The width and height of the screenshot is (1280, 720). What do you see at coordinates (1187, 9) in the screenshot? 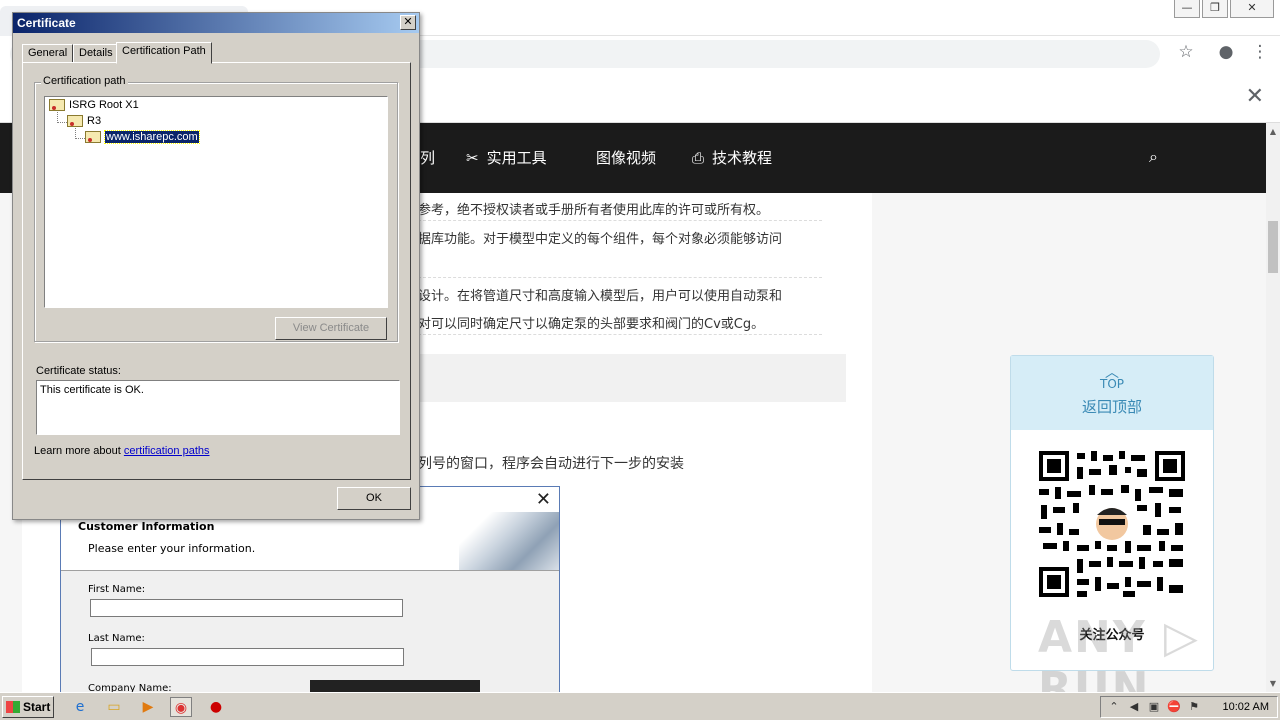
I see `minimize-button: —` at bounding box center [1187, 9].